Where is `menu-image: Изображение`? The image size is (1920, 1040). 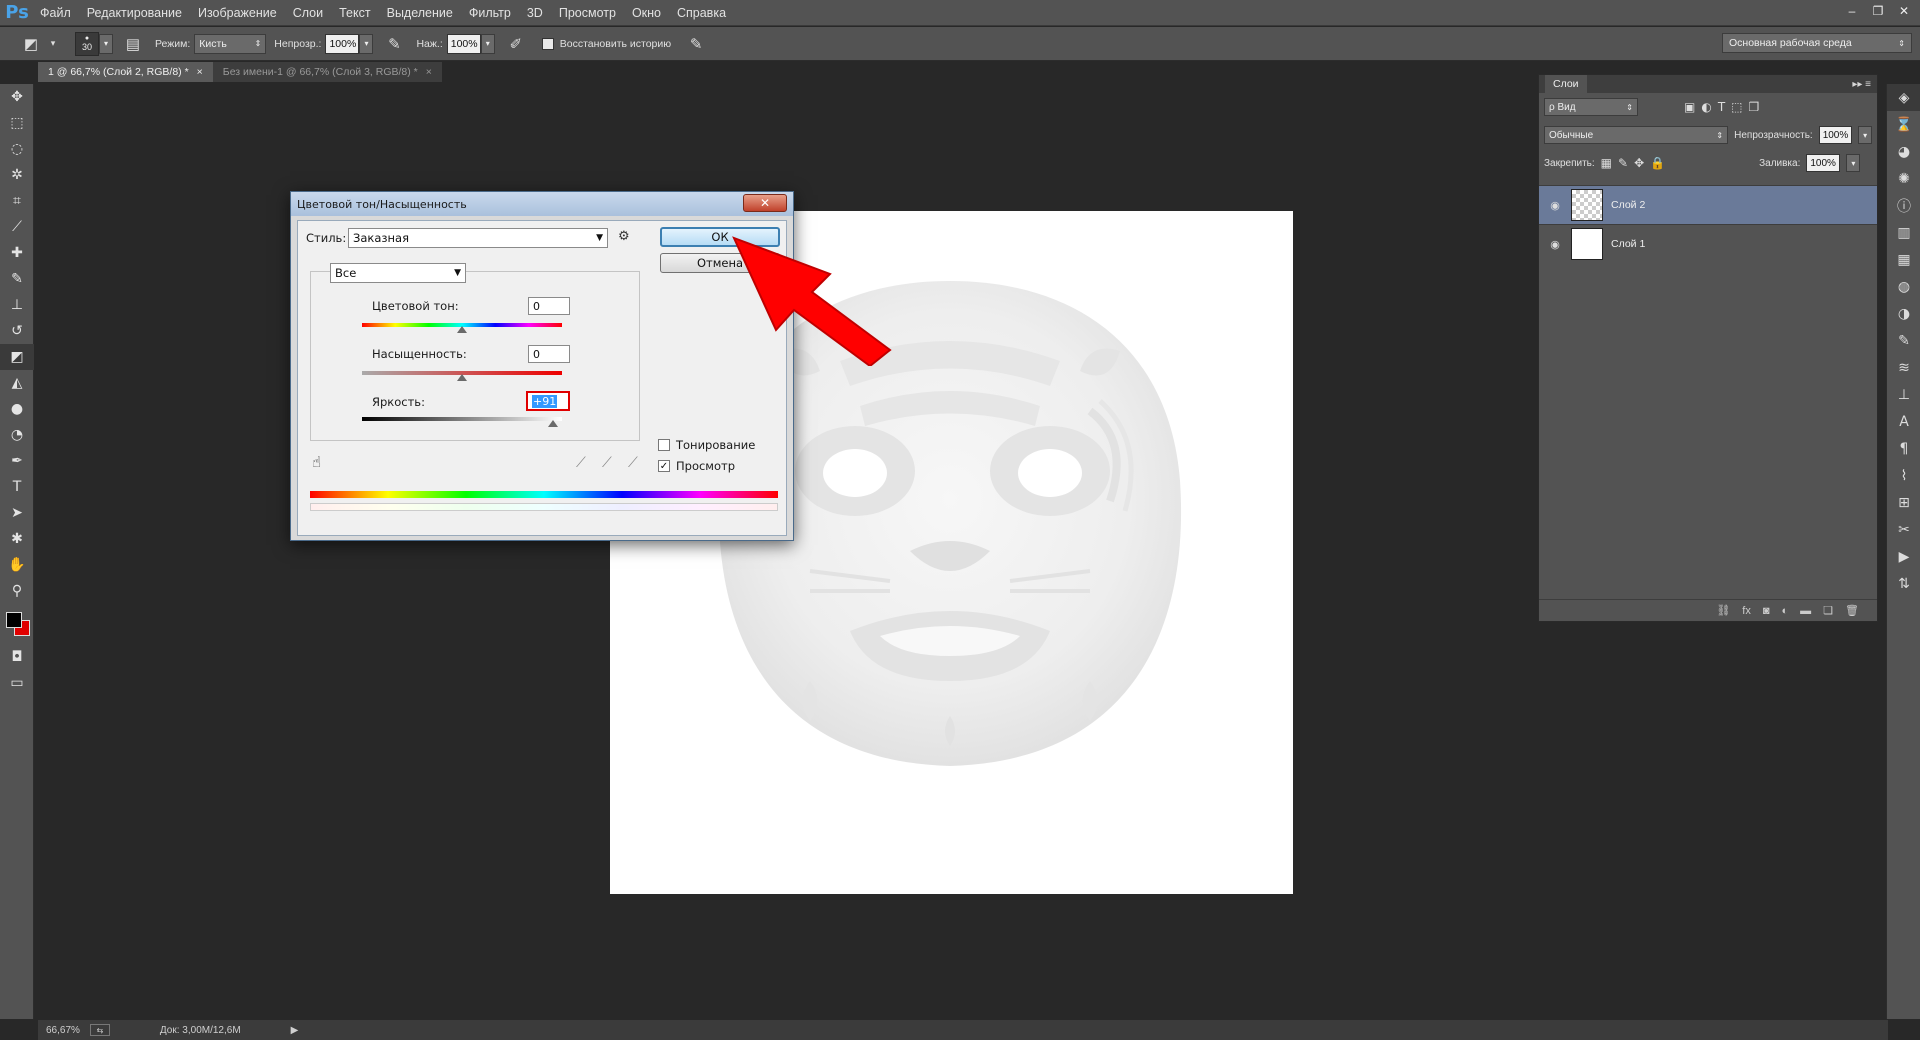
menu-image: Изображение is located at coordinates (237, 13).